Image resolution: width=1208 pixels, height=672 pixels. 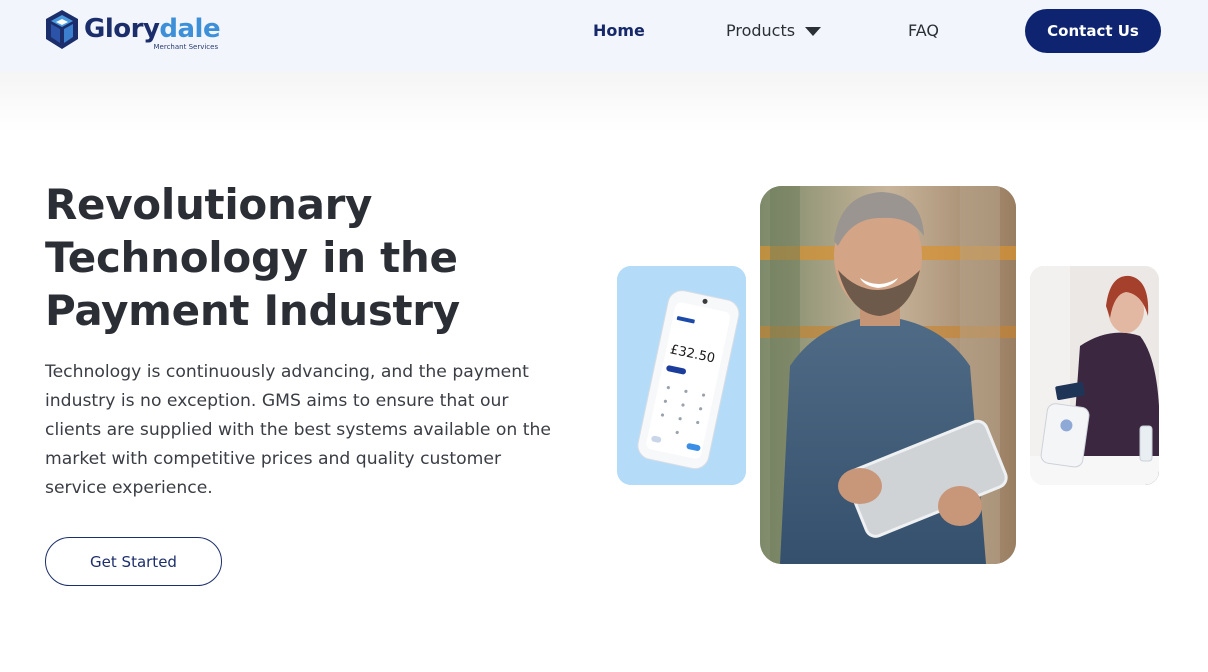 I want to click on brand-logo: Glorydale Merchant Services, so click(x=132, y=31).